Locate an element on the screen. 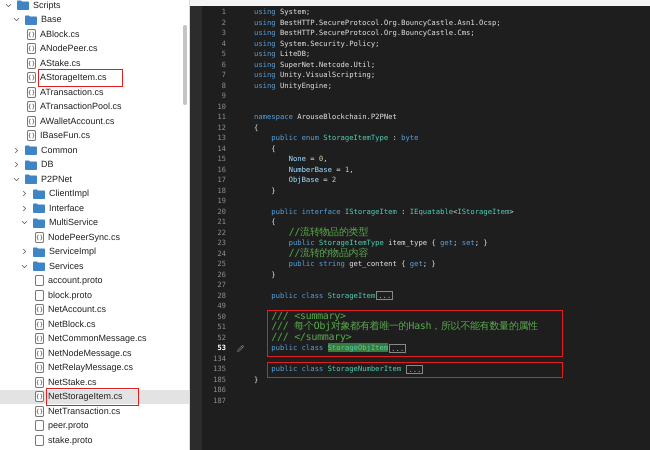 Image resolution: width=650 pixels, height=450 pixels. file-item: NetTransaction.cs is located at coordinates (94, 411).